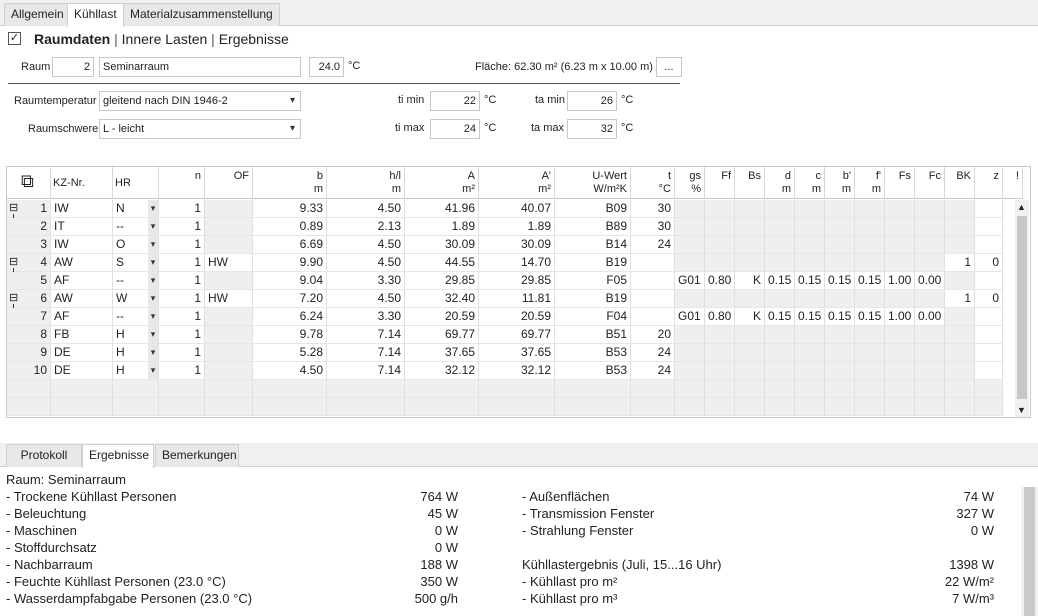  Describe the element at coordinates (290, 335) in the screenshot. I see `grid-cell: 9.78` at that location.